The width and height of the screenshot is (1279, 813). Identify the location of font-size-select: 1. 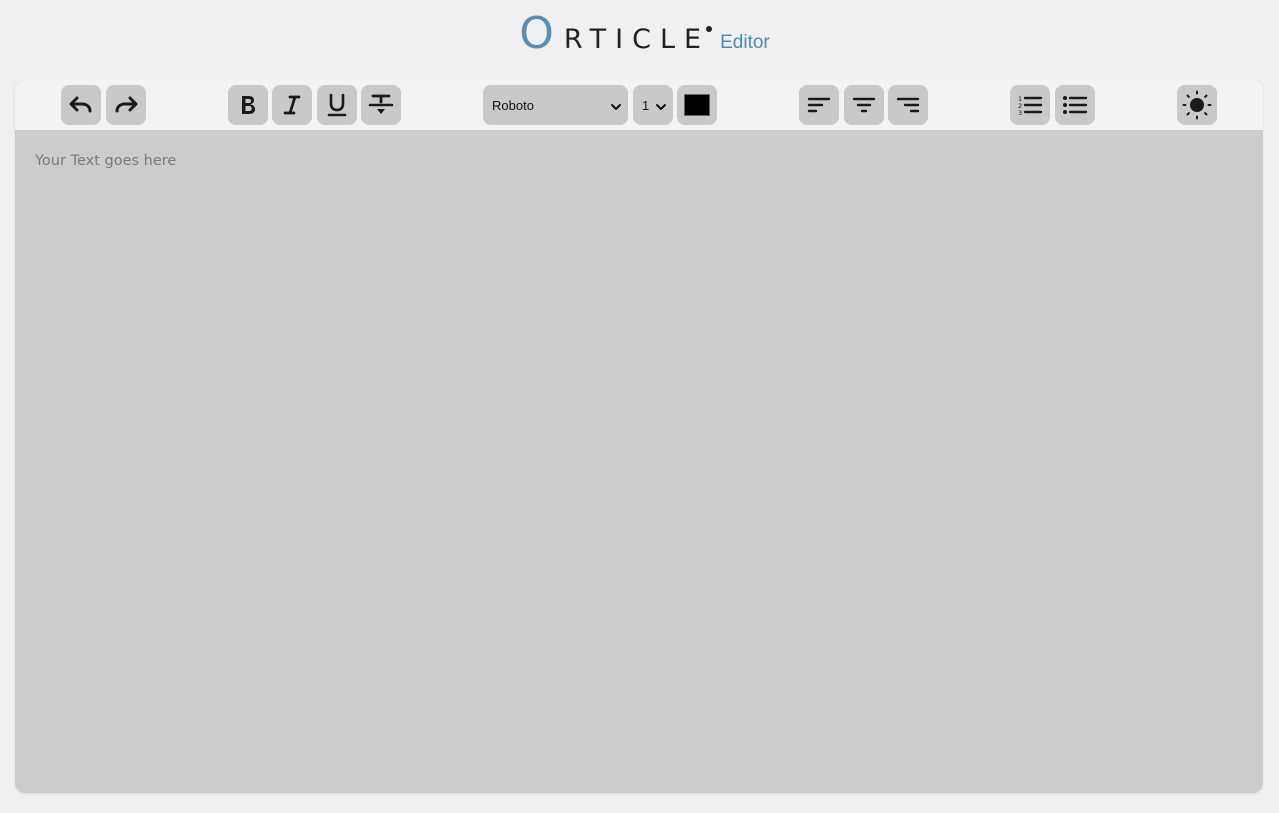
(653, 105).